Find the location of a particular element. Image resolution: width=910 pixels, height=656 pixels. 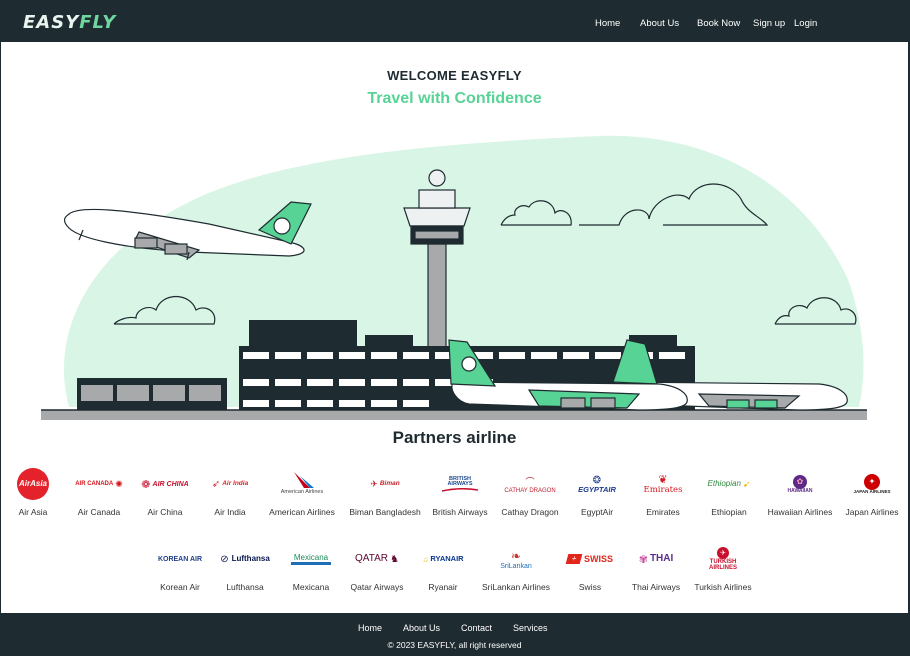

footer-about-link: About Us is located at coordinates (421, 628).